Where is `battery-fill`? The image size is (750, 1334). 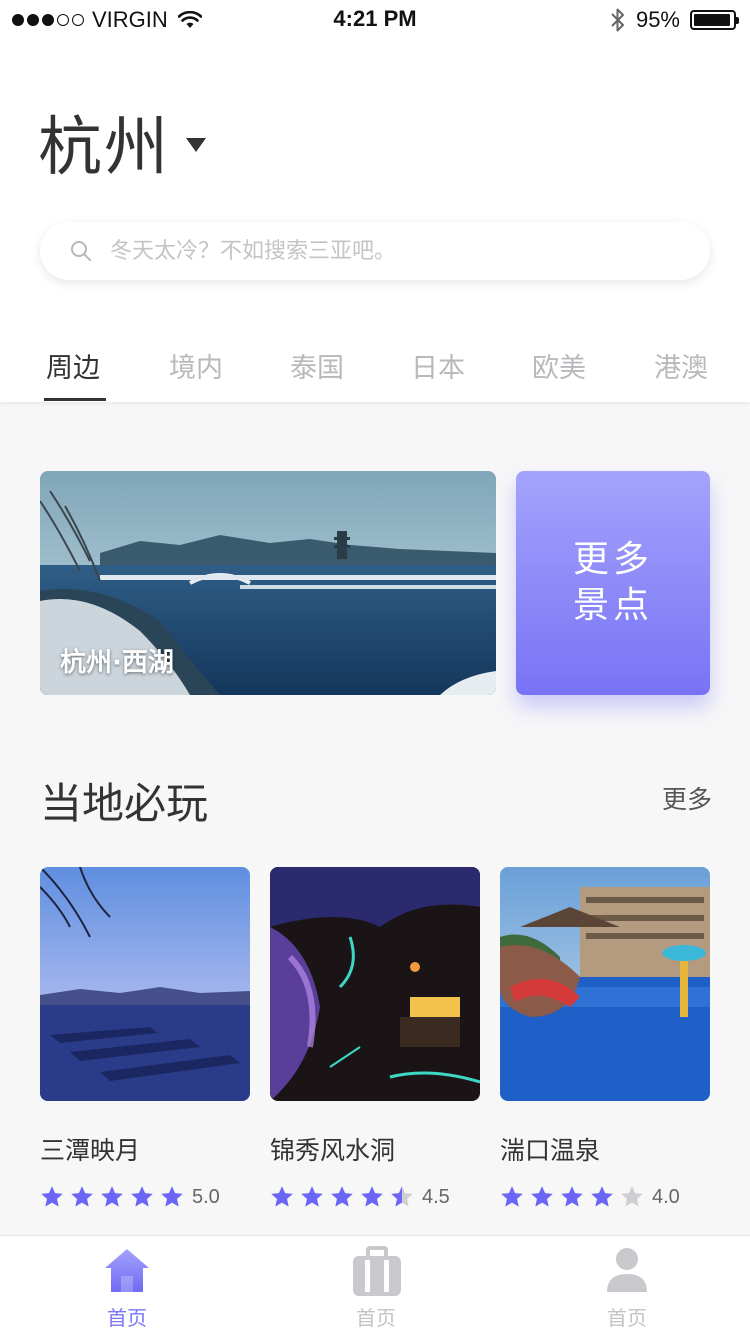
battery-fill is located at coordinates (712, 20).